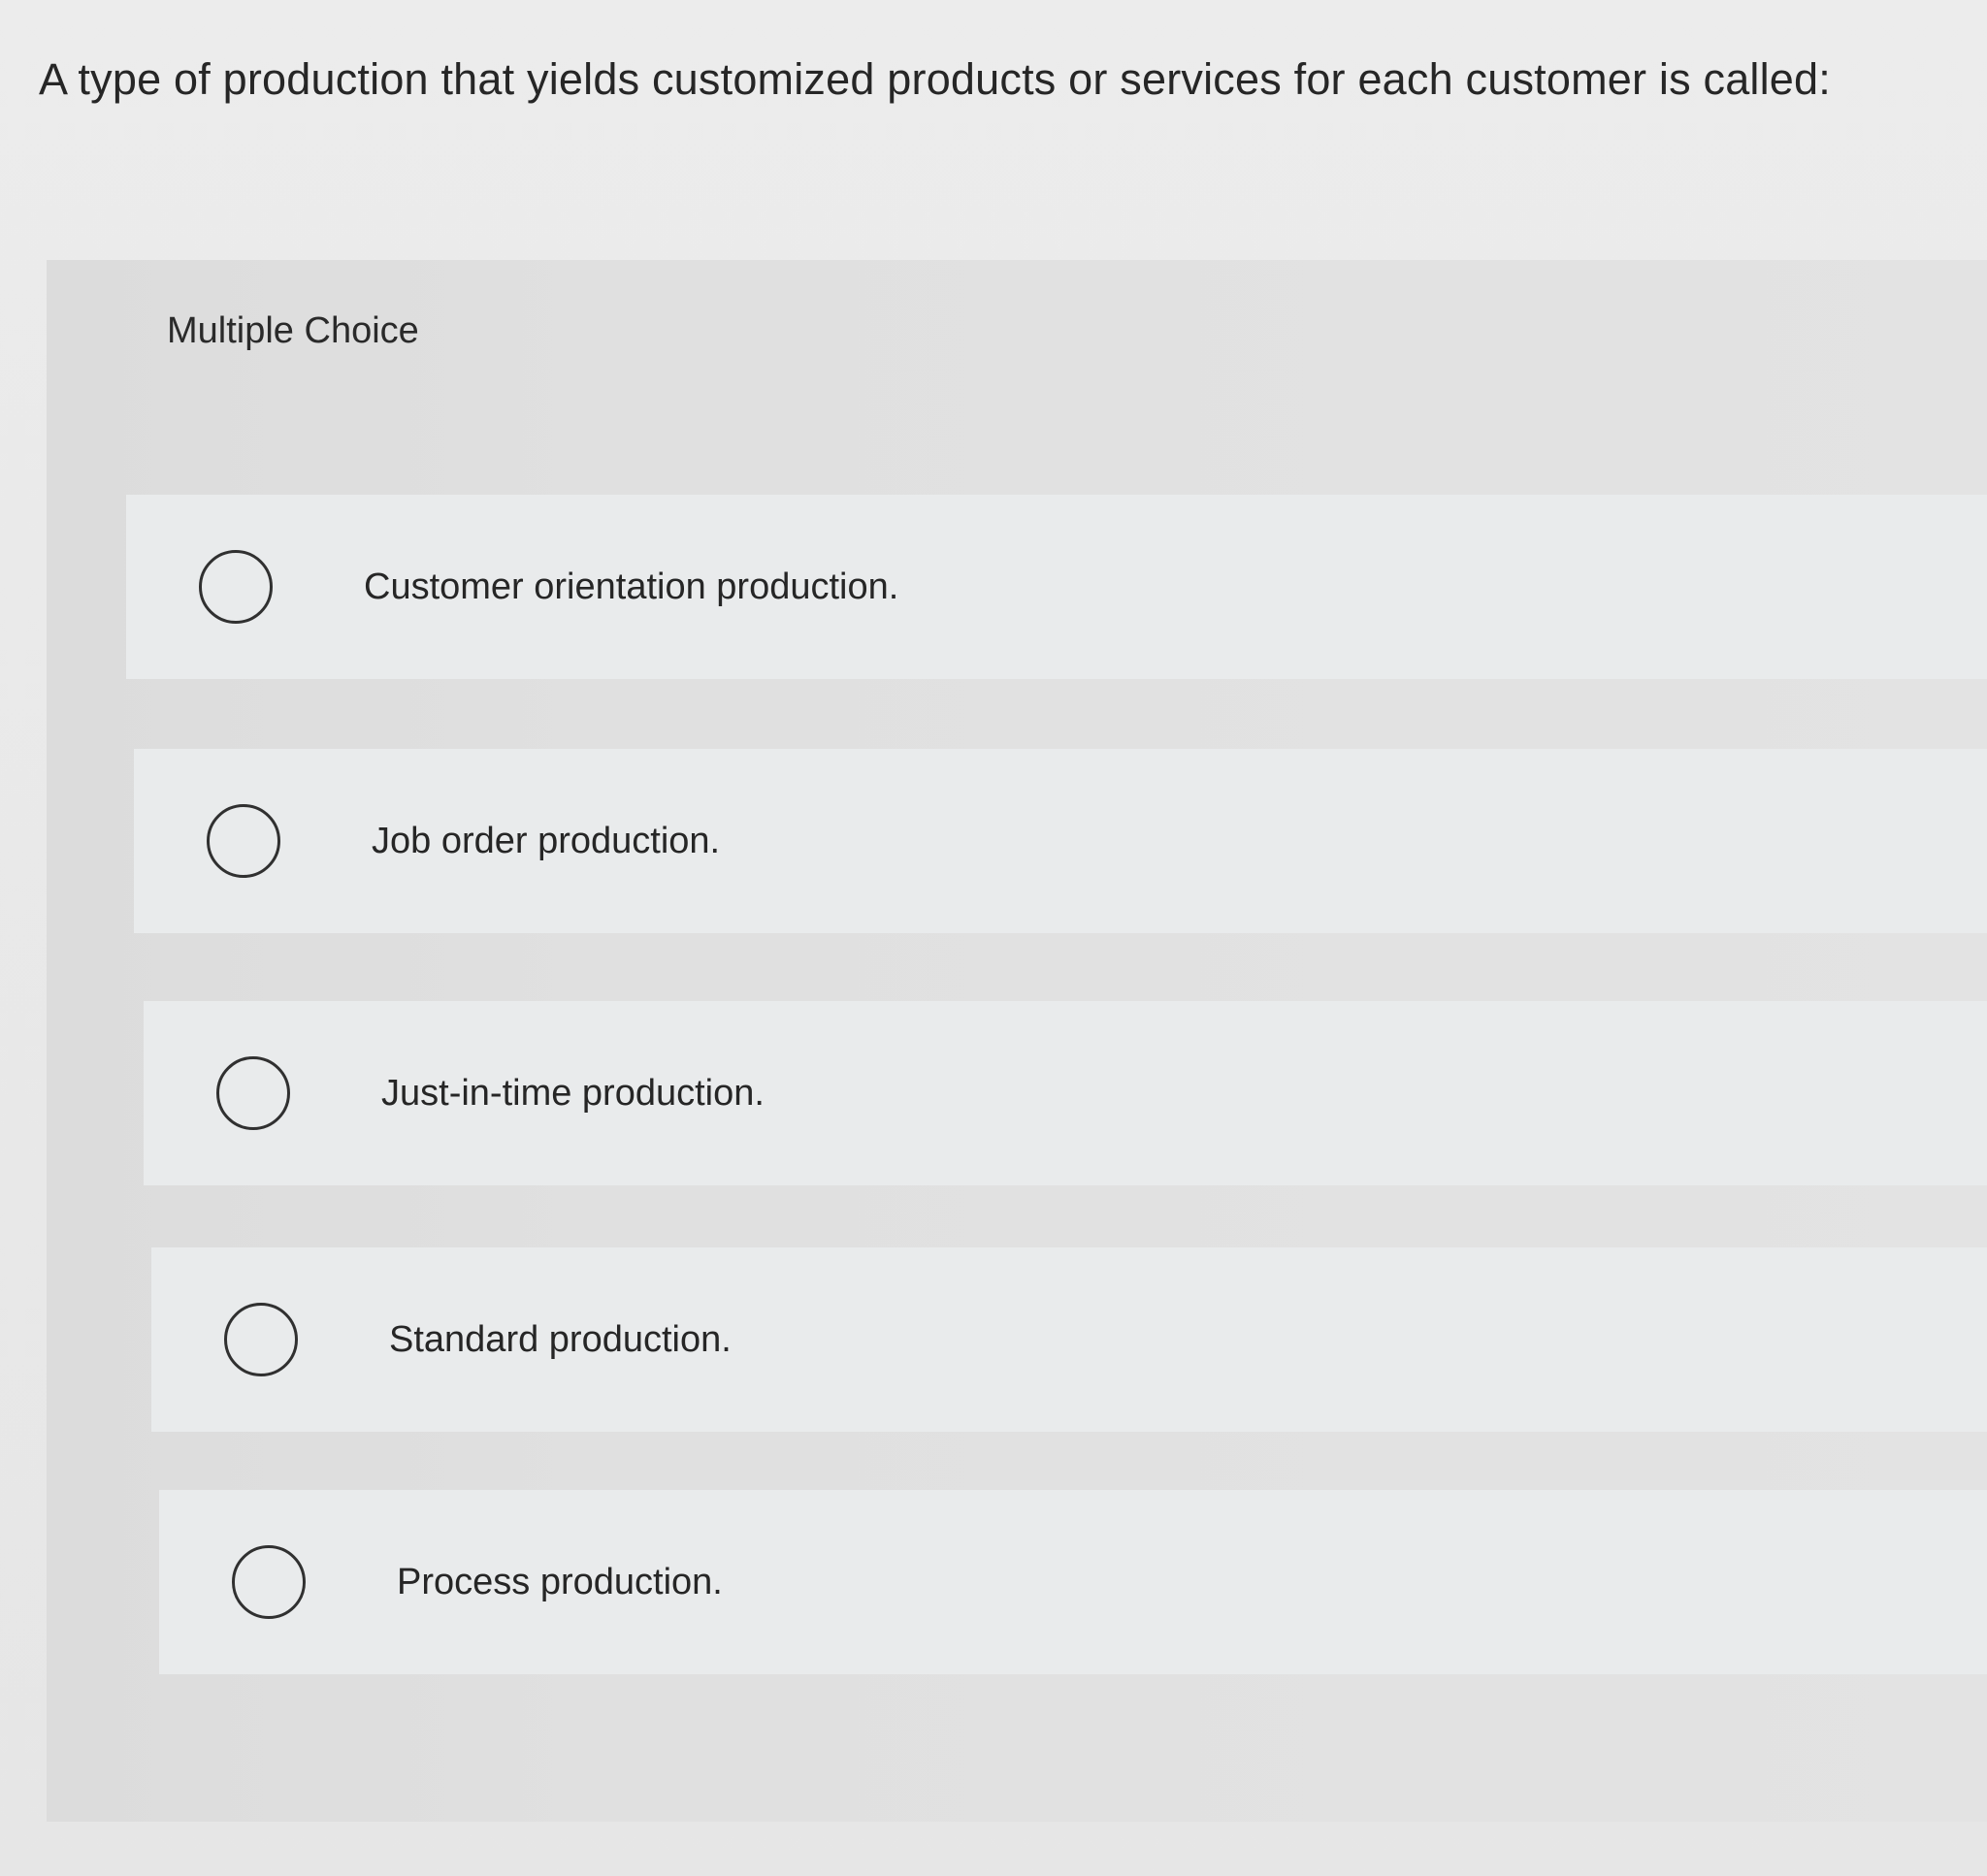 The image size is (1987, 1876). What do you see at coordinates (573, 1093) in the screenshot?
I see `answer-option-label: Just-in-time production.` at bounding box center [573, 1093].